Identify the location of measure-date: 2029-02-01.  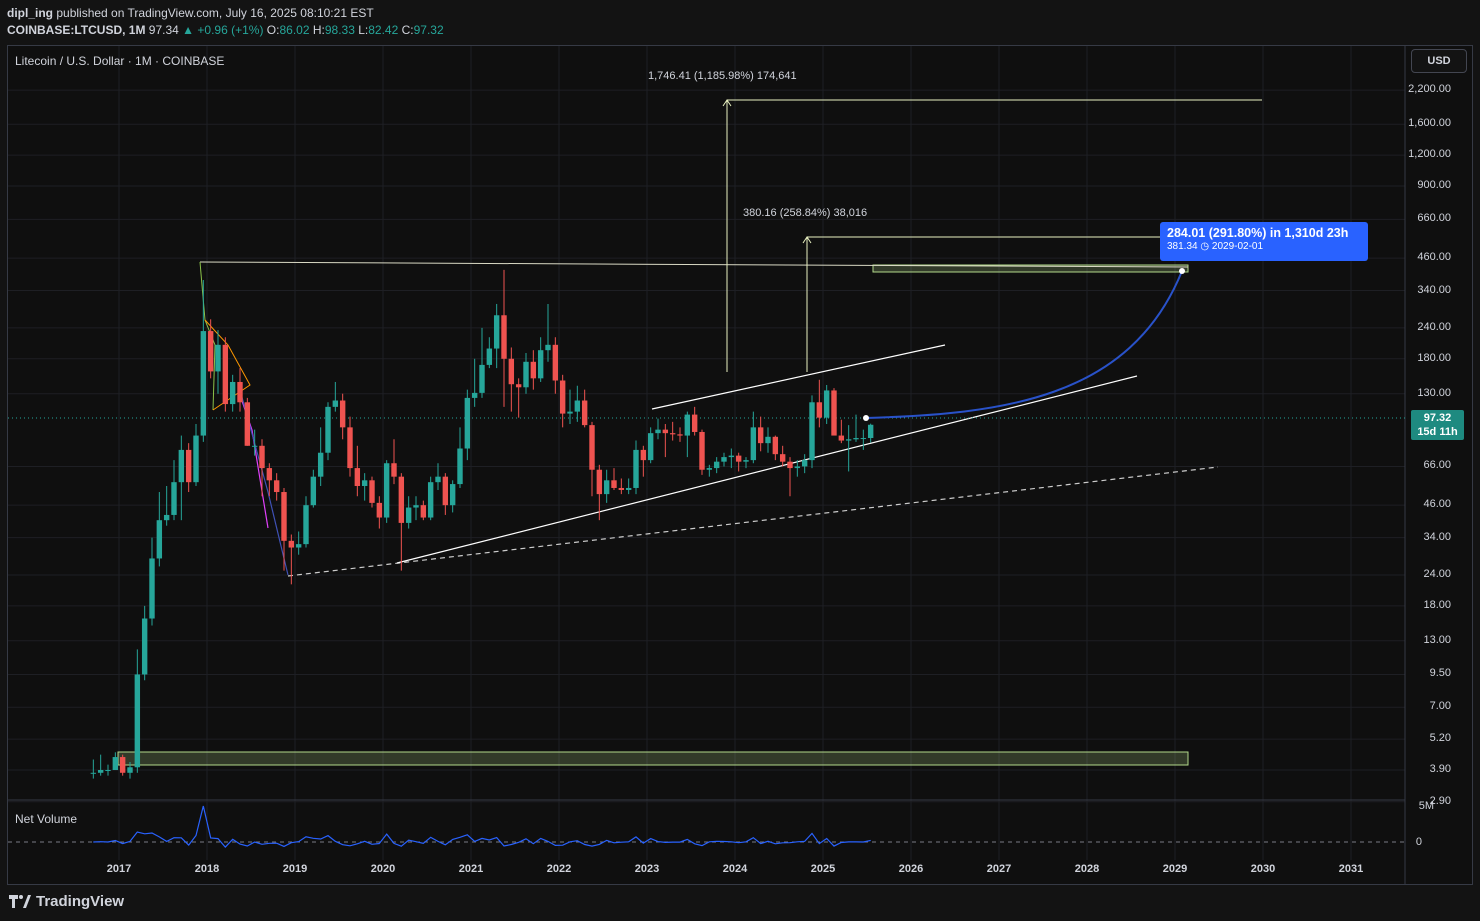
(1237, 246).